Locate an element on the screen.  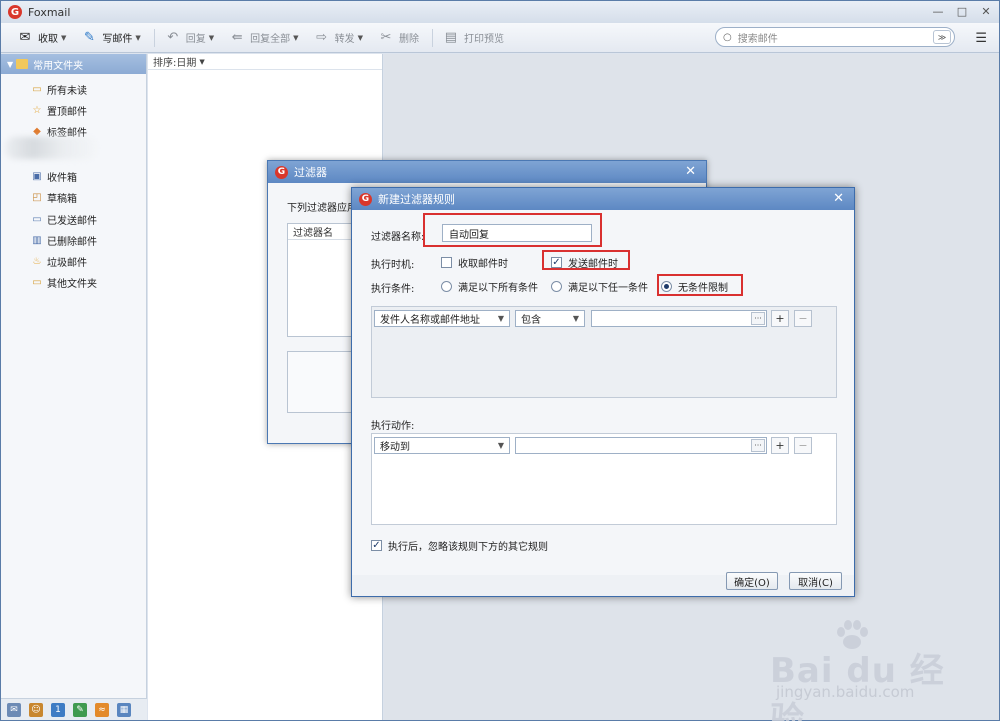
filter-dialog-close-button: ✕ is located at coordinates (690, 171).